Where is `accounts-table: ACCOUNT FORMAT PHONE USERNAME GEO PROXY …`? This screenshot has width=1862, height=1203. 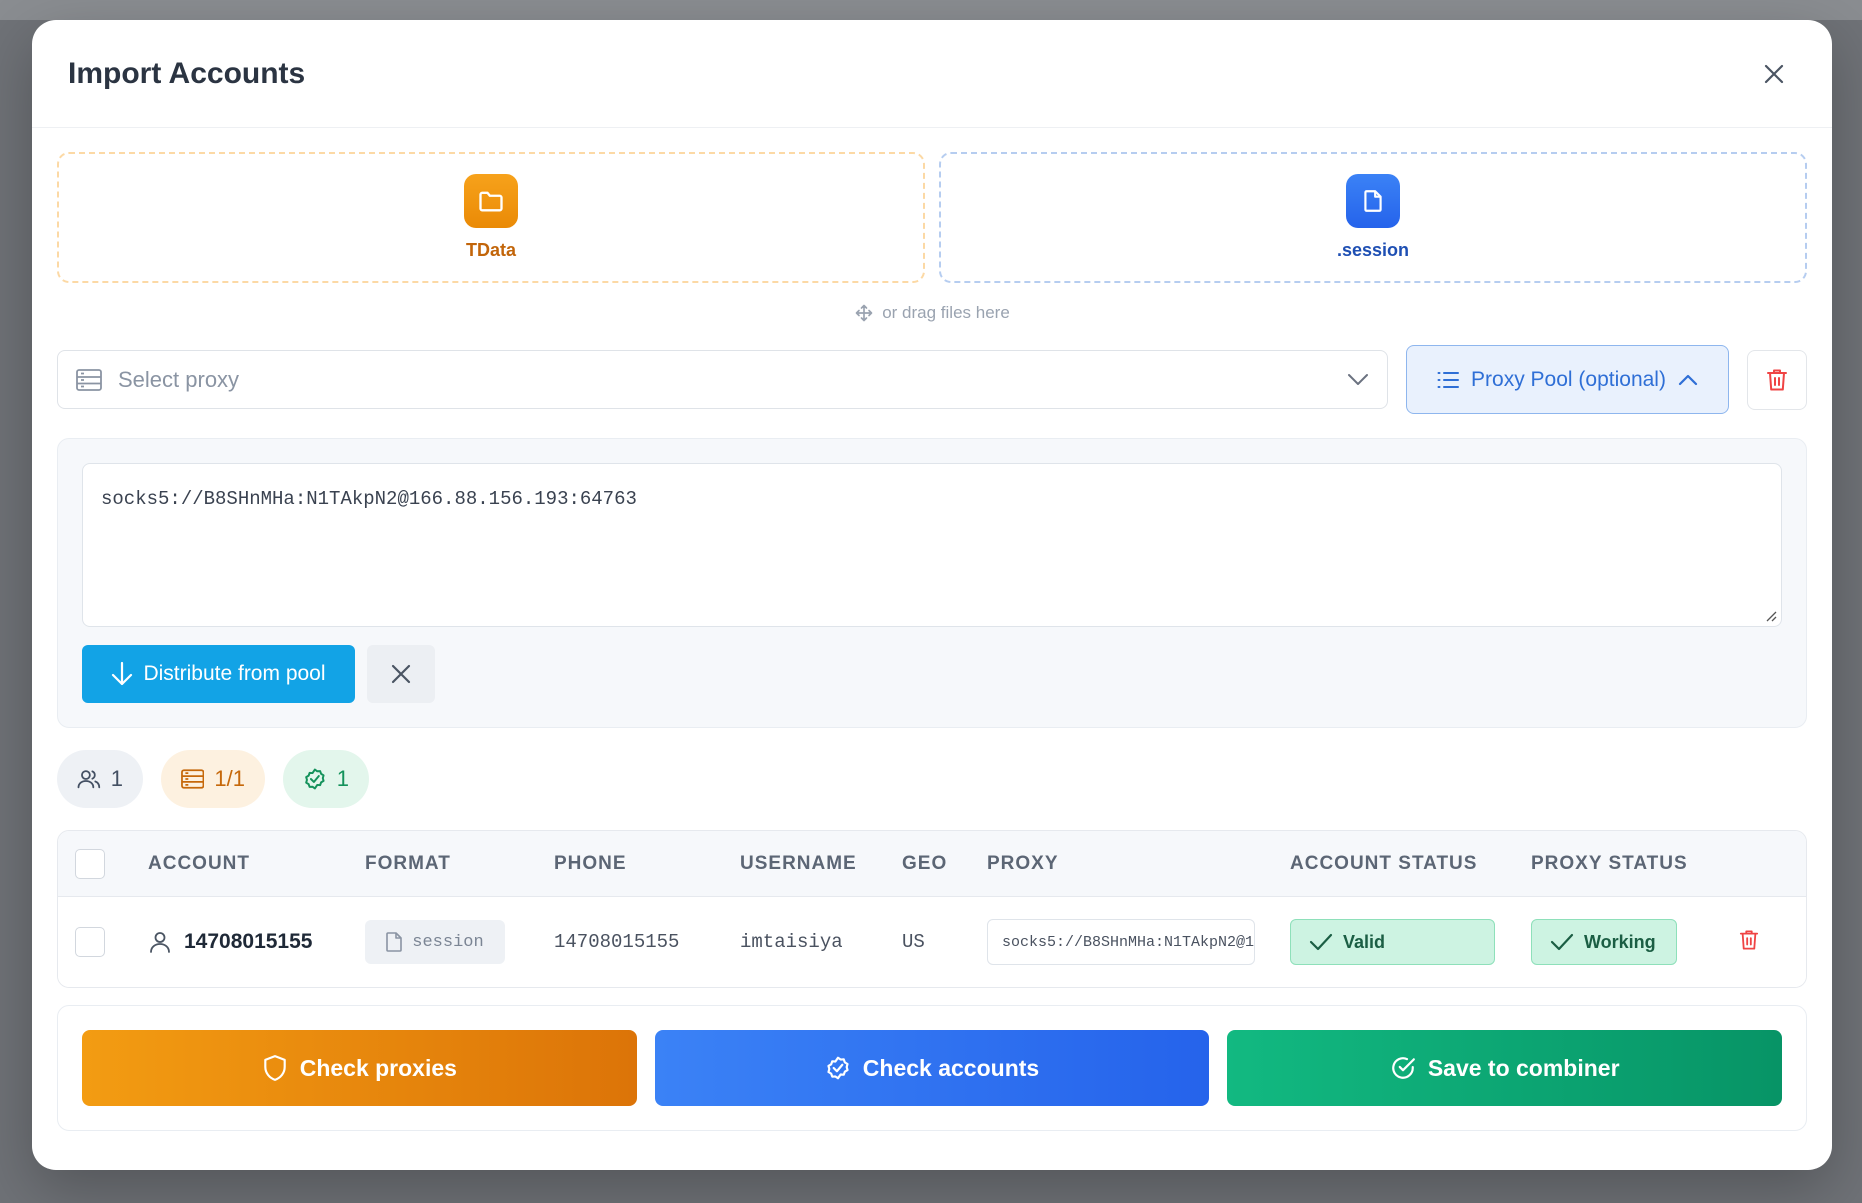
accounts-table: ACCOUNT FORMAT PHONE USERNAME GEO PROXY … is located at coordinates (932, 909).